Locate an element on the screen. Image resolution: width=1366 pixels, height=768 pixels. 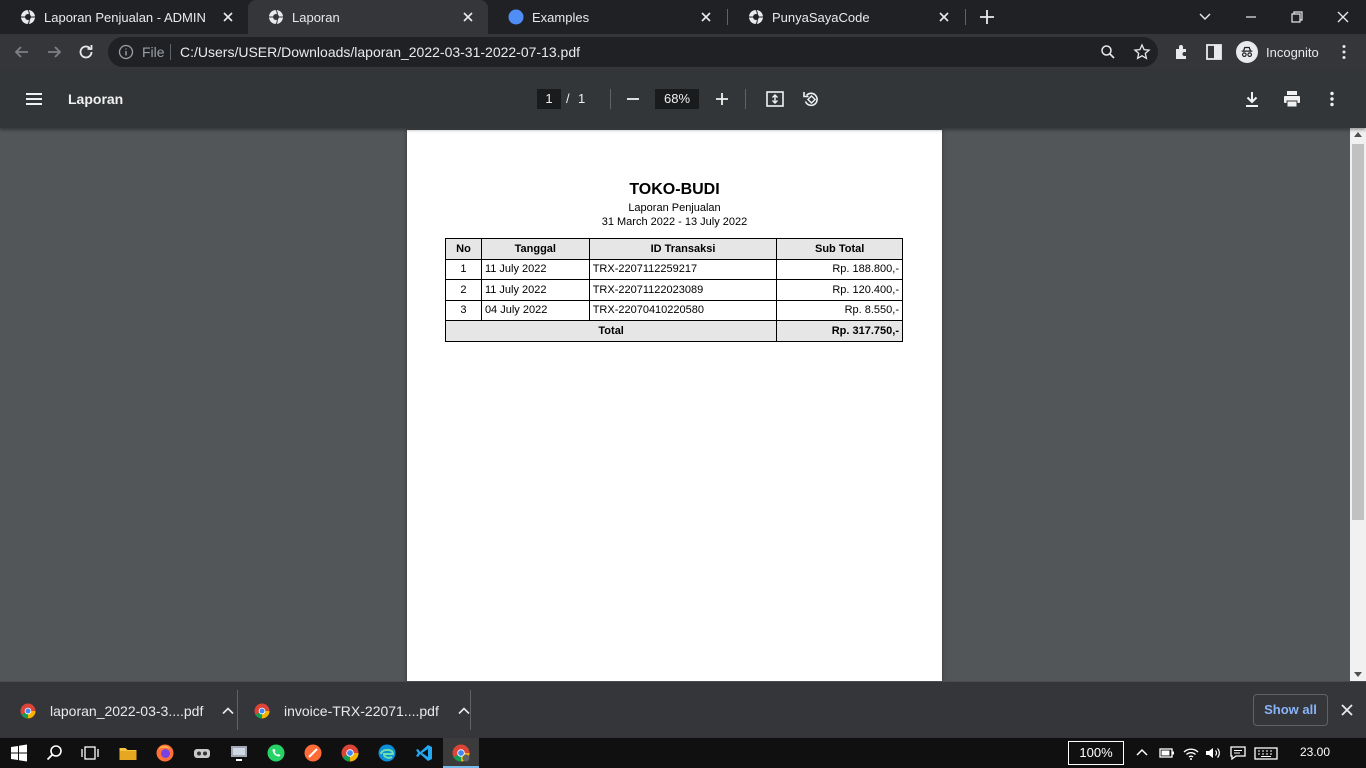
vertical-scrollbar is located at coordinates (1358, 404).